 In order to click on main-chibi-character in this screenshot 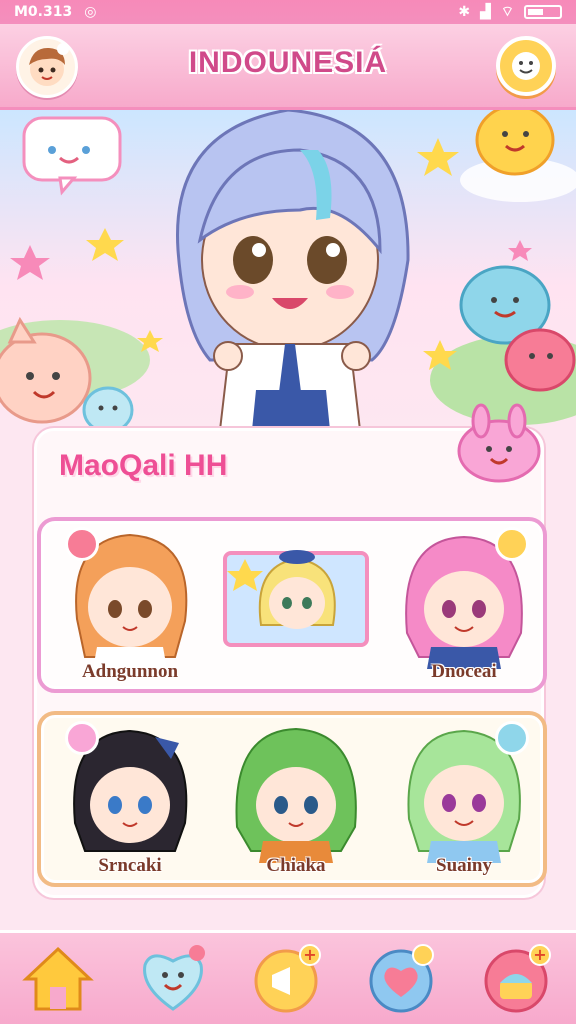, I will do `click(292, 270)`.